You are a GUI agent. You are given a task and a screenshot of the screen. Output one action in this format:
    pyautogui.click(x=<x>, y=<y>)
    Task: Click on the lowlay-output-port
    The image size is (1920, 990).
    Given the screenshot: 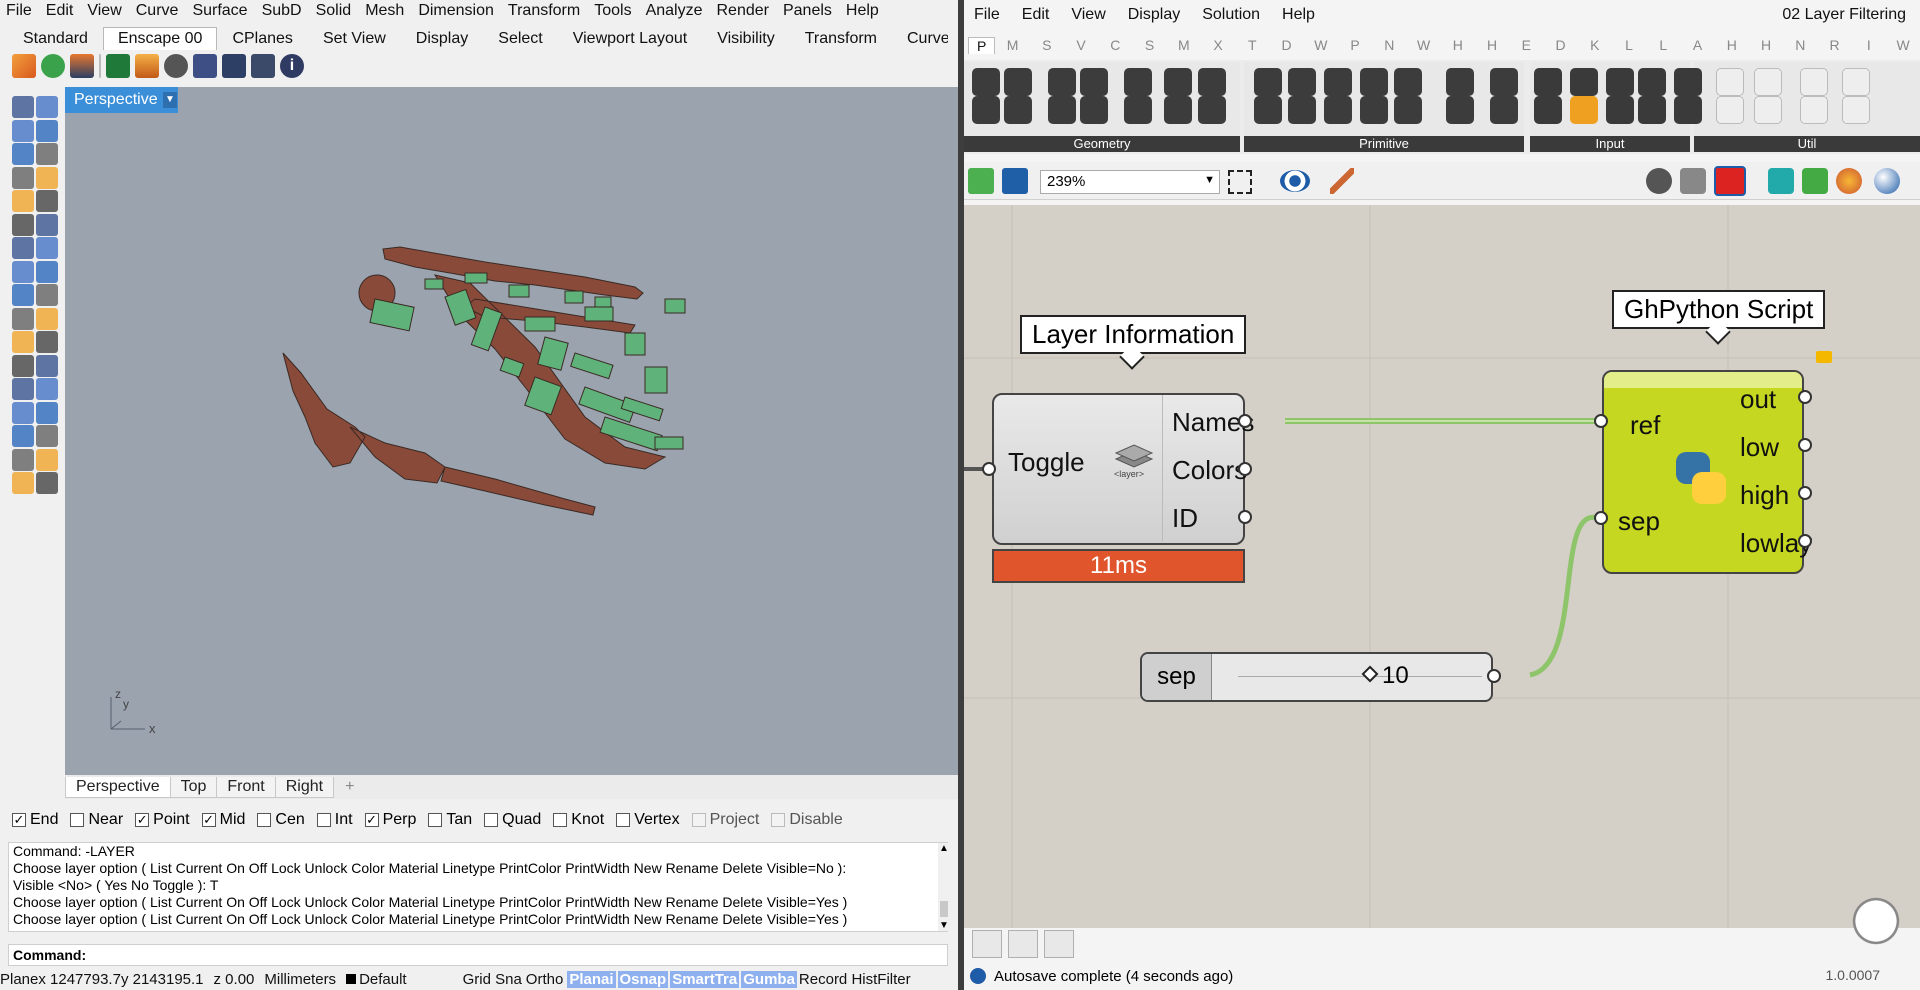 What is the action you would take?
    pyautogui.click(x=1805, y=541)
    